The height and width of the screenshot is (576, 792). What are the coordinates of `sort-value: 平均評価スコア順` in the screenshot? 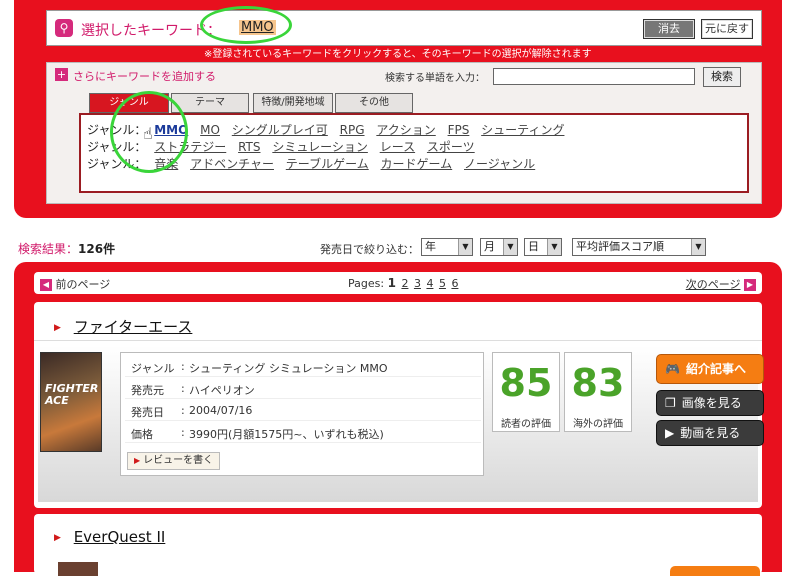 It's located at (620, 246).